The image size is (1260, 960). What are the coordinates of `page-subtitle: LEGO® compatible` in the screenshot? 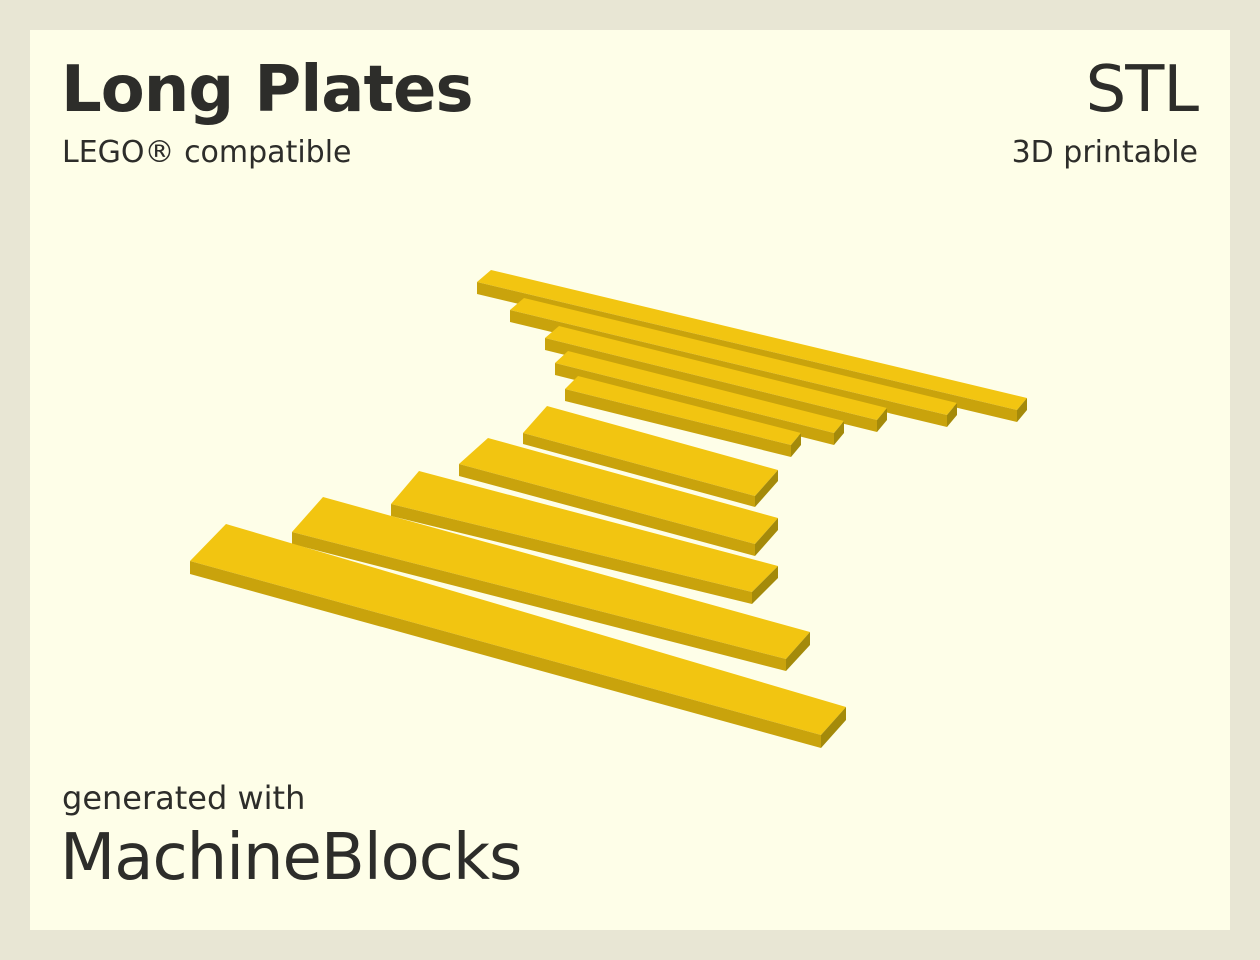 It's located at (207, 152).